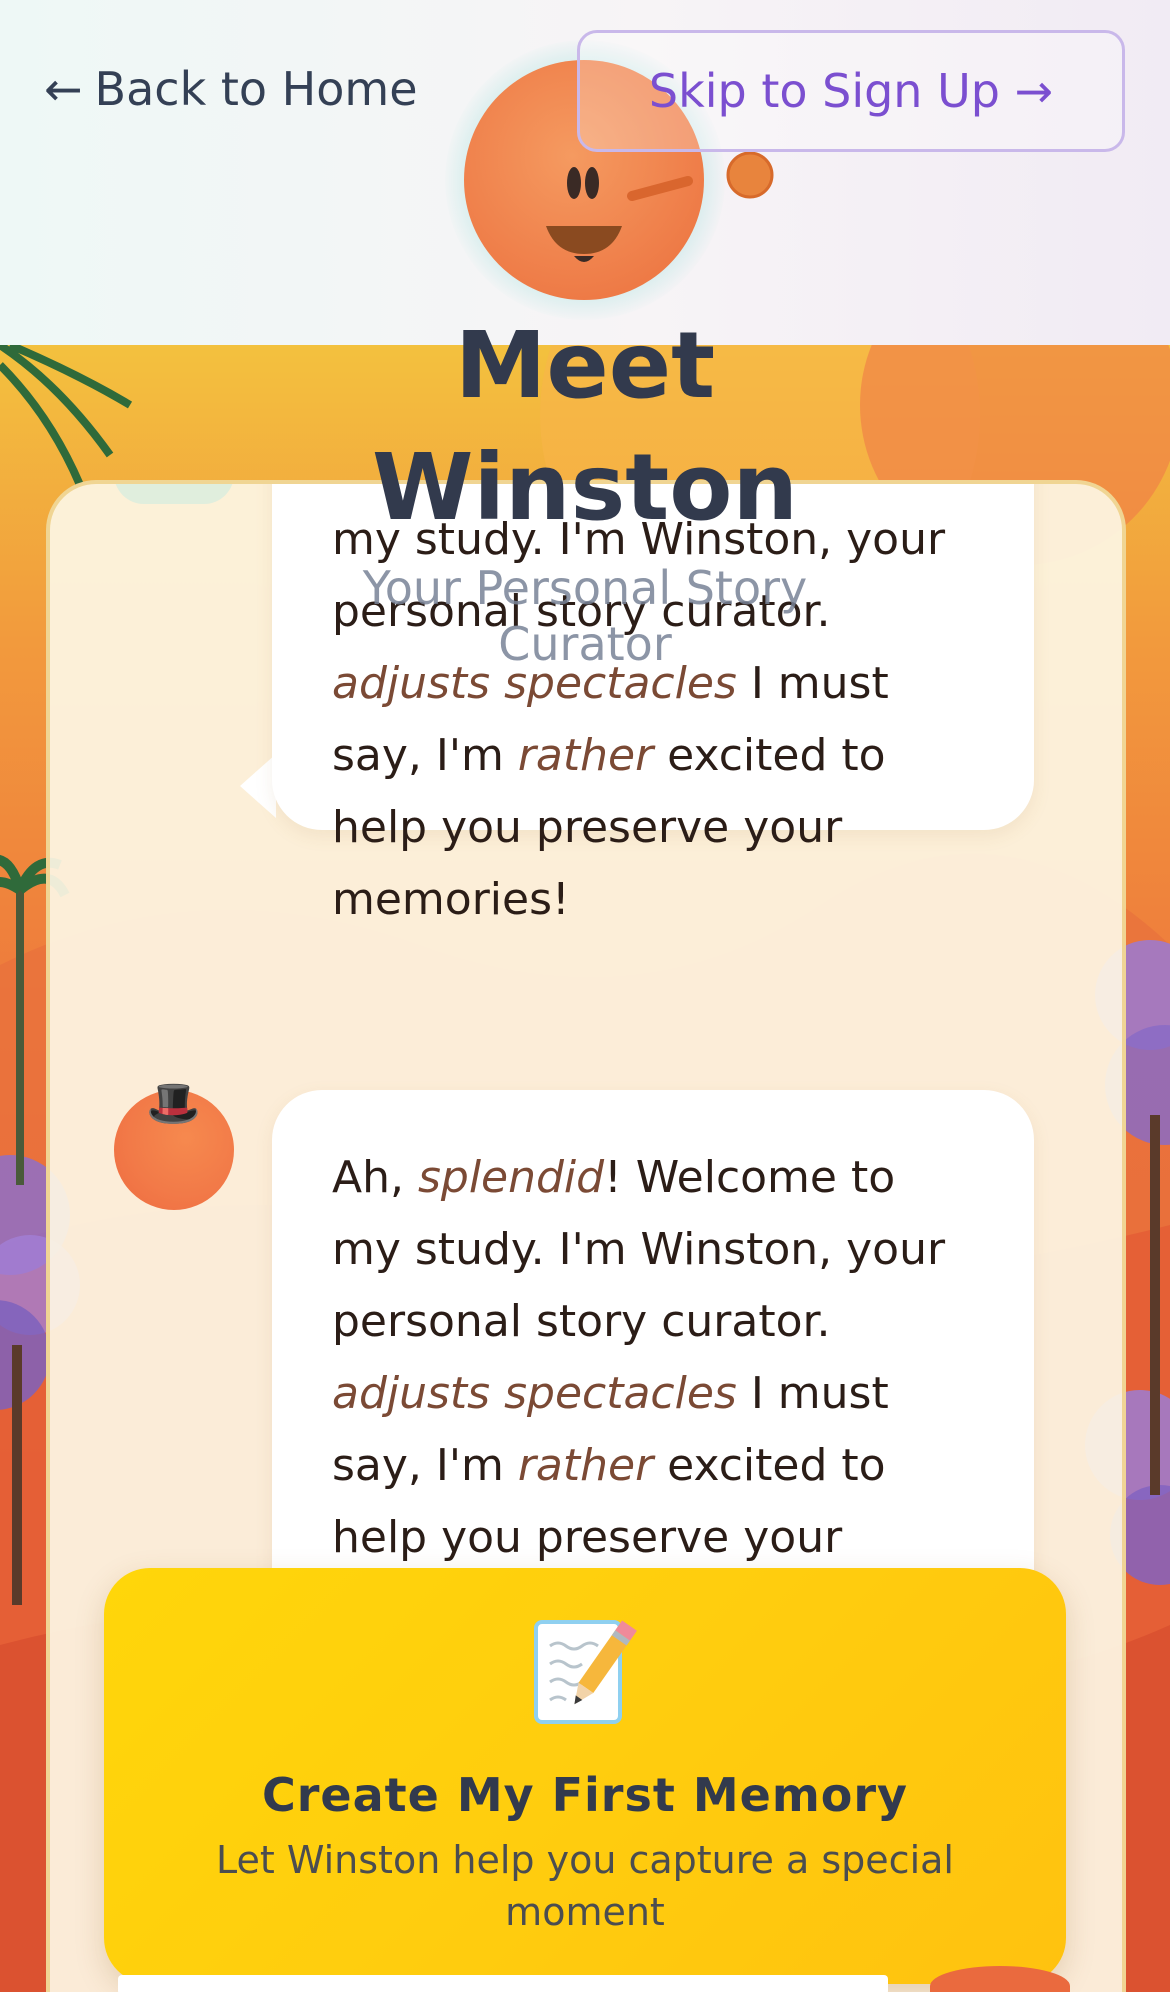 The width and height of the screenshot is (1170, 1992). Describe the element at coordinates (511, 1177) in the screenshot. I see `message-emphasis: splendid` at that location.